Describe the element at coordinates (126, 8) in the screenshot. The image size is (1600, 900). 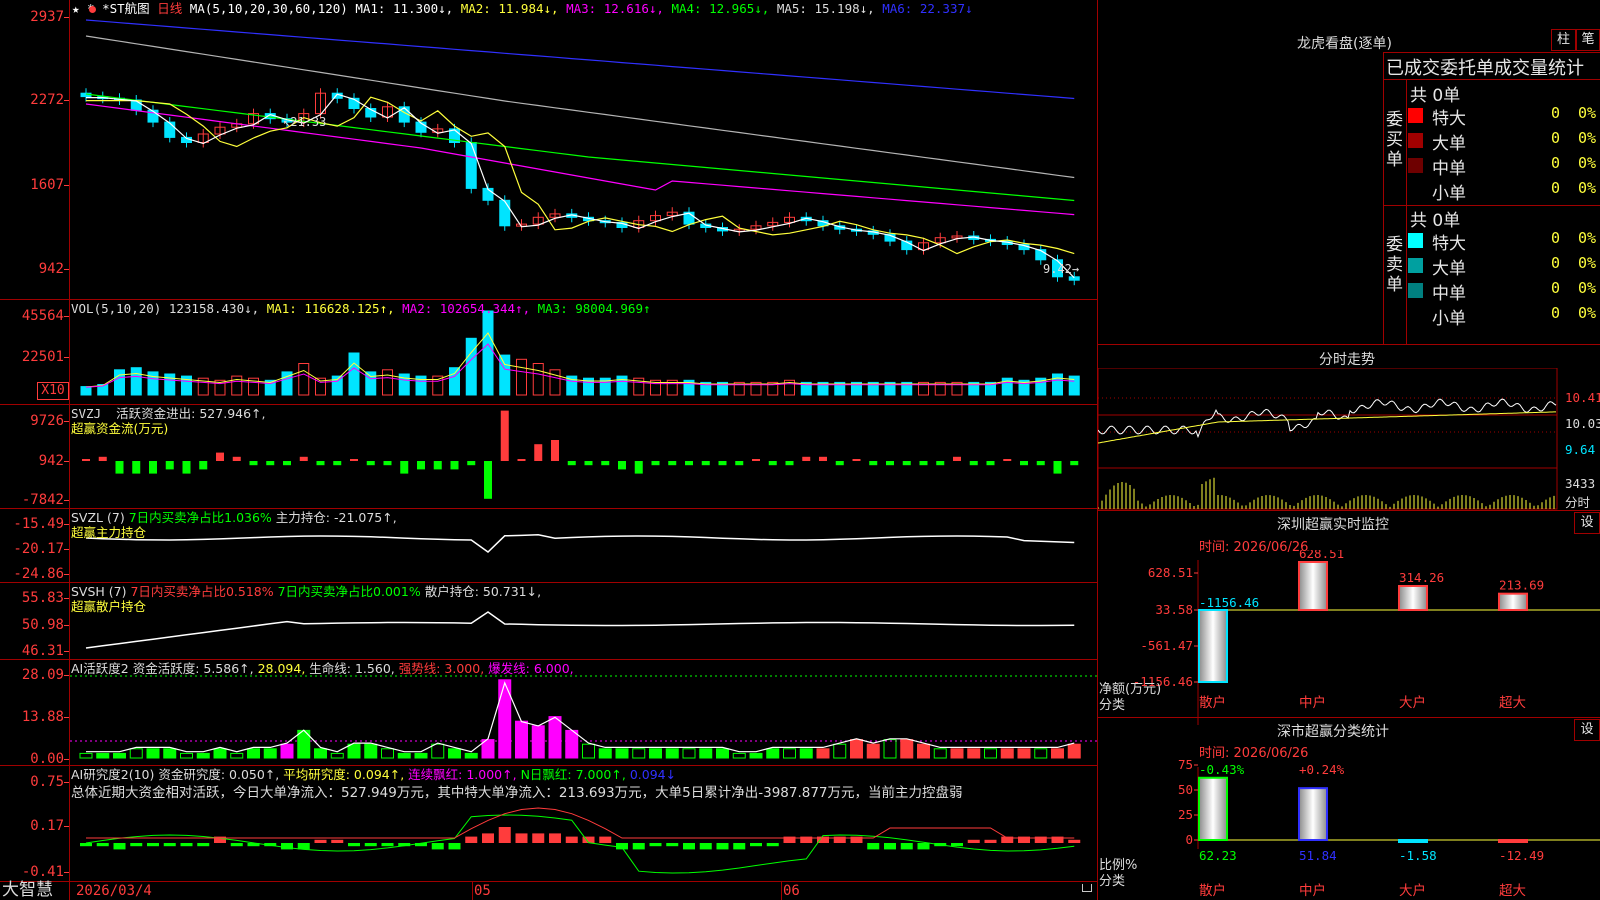
I see `stock-code: *ST航图` at that location.